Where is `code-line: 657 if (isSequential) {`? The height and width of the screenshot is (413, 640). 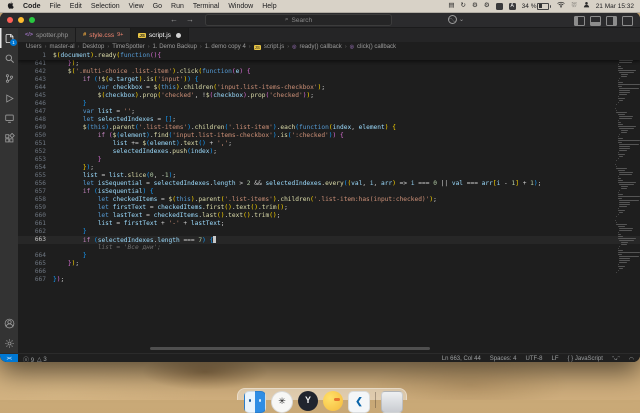 code-line: 657 if (isSequential) { is located at coordinates (329, 192).